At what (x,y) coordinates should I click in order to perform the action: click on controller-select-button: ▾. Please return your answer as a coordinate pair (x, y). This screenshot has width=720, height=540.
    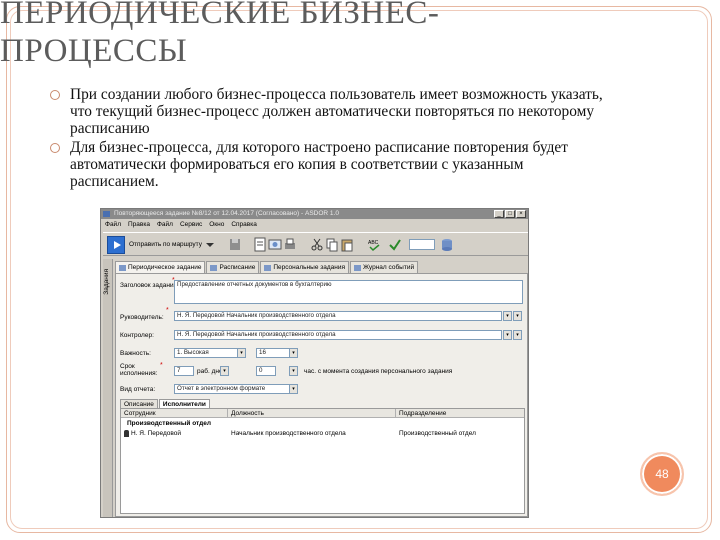
    Looking at the image, I should click on (507, 335).